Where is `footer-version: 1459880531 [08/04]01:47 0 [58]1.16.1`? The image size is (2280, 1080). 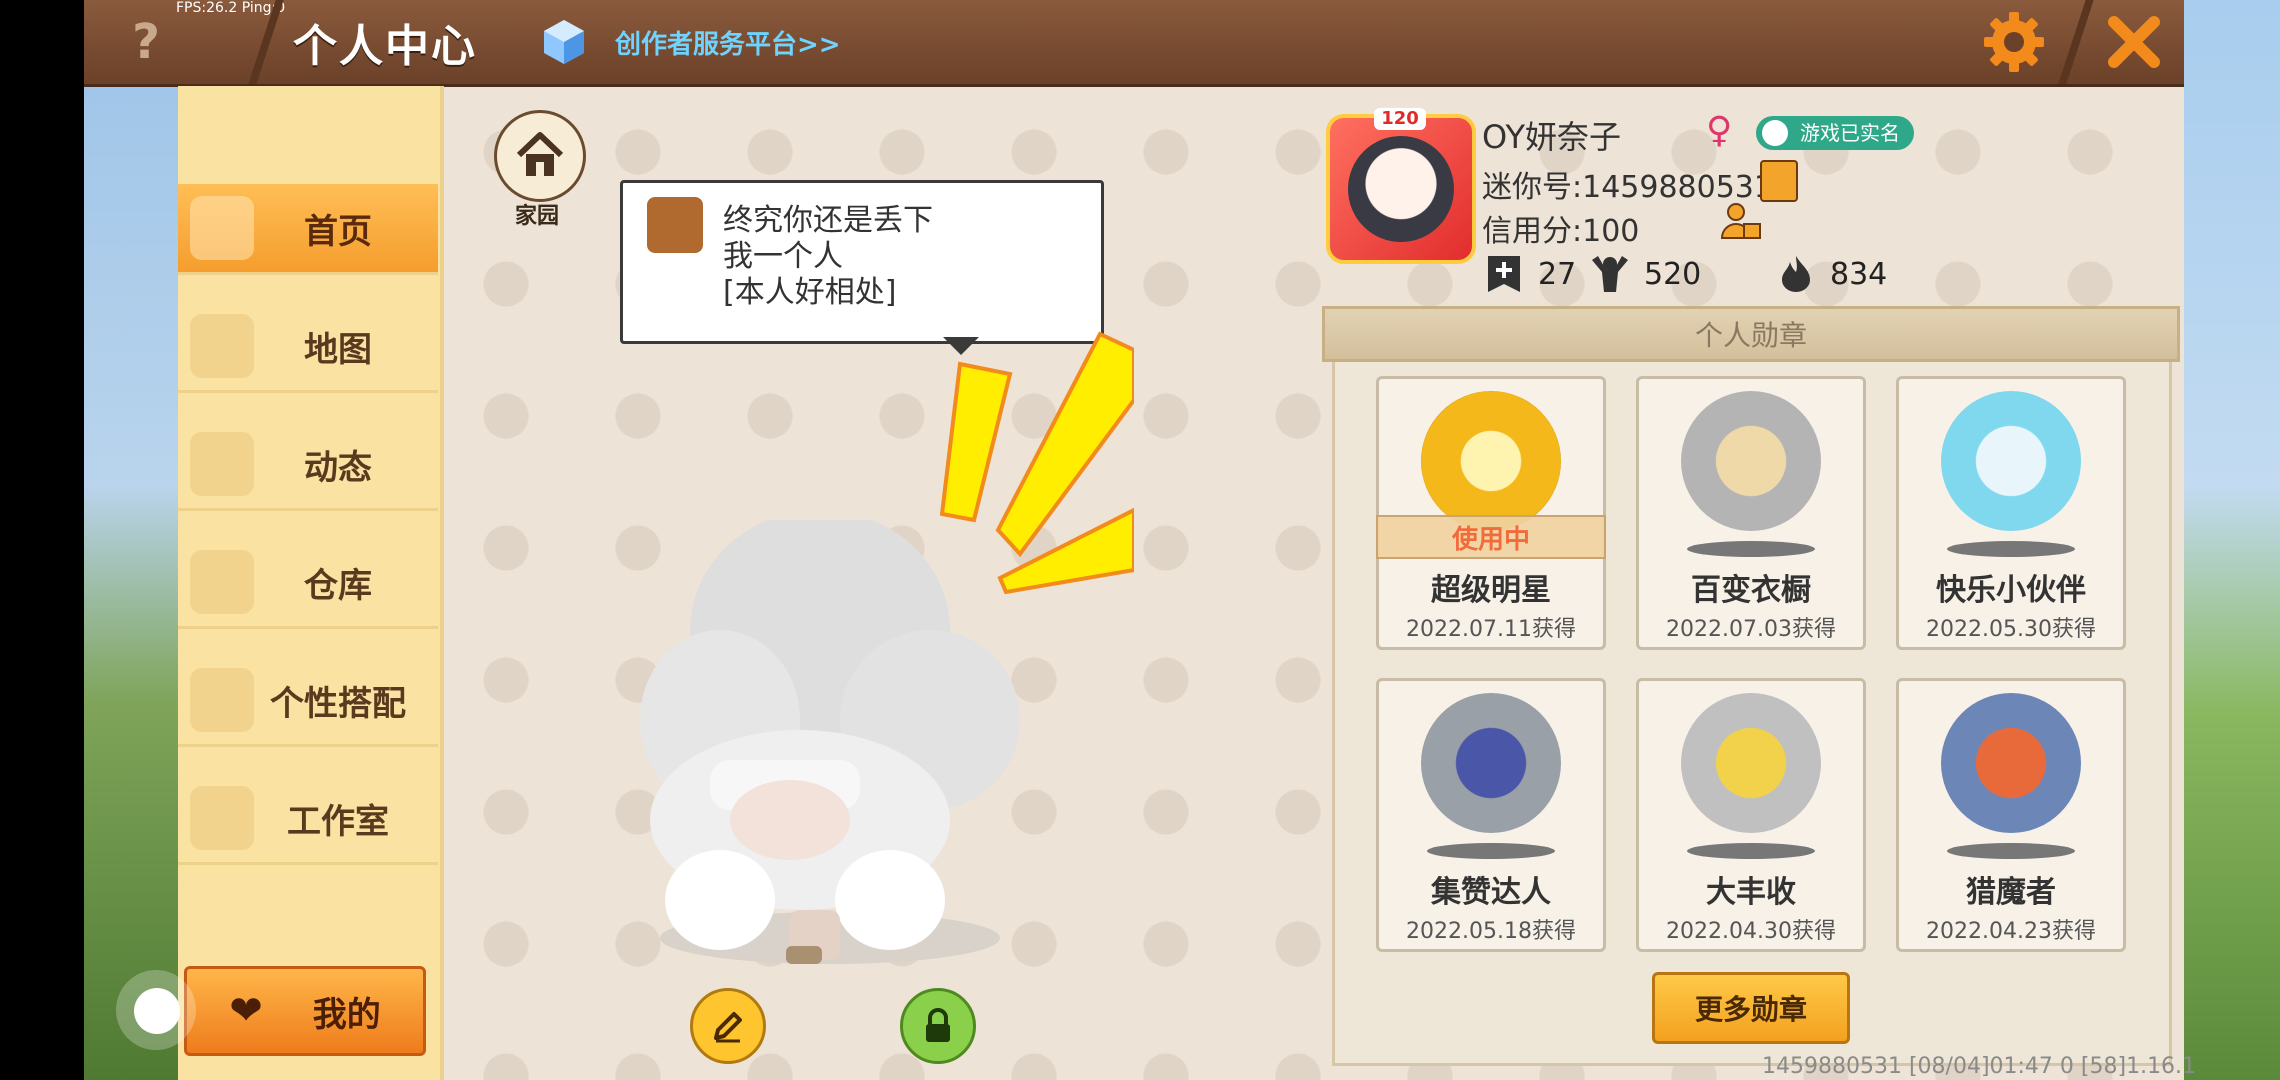
footer-version: 1459880531 [08/04]01:47 0 [58]1.16.1 is located at coordinates (1979, 1066).